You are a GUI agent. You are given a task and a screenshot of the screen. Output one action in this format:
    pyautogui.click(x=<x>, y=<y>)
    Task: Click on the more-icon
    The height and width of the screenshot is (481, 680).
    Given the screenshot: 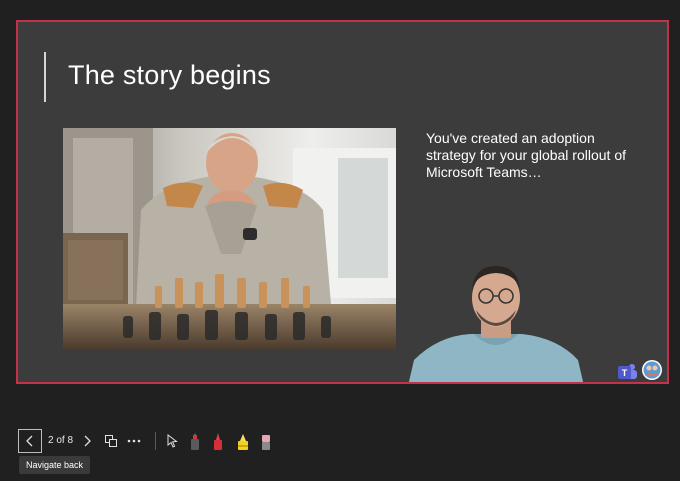 What is the action you would take?
    pyautogui.click(x=134, y=441)
    